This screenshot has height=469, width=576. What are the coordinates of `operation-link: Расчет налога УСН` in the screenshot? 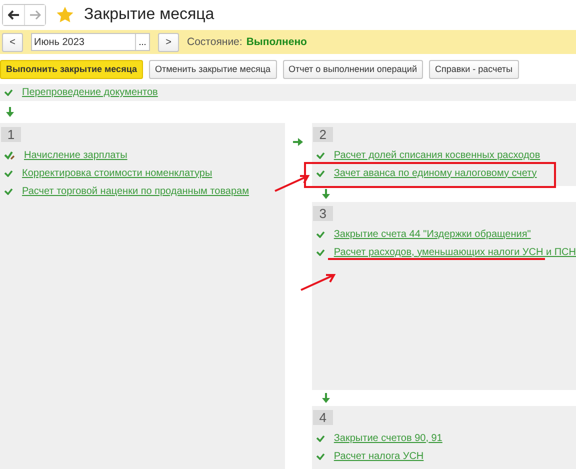 It's located at (379, 456).